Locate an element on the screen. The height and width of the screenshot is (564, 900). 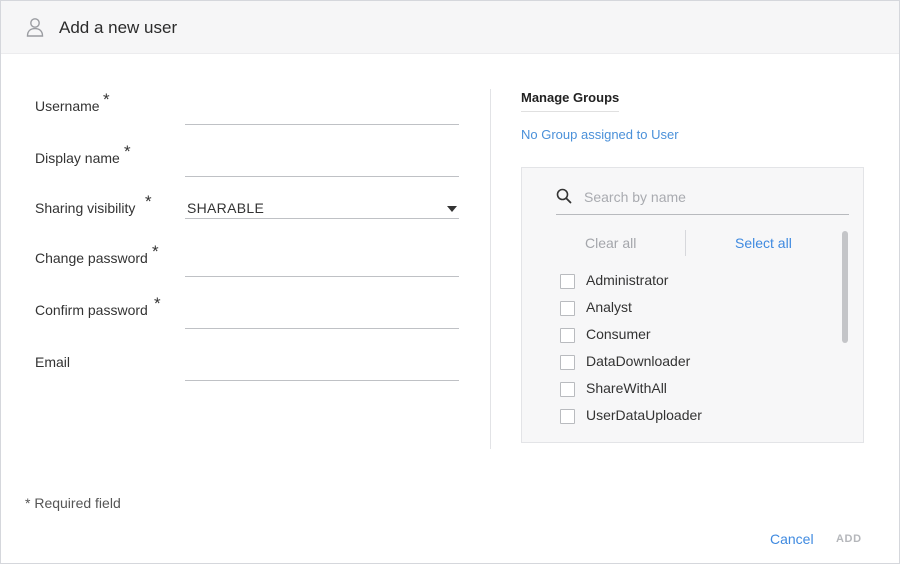
display-name-label: Display name is located at coordinates (77, 158).